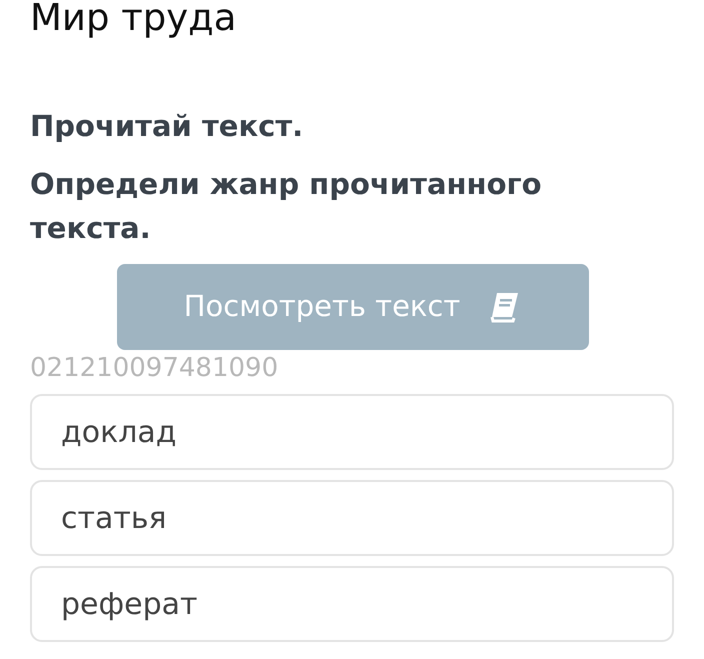 This screenshot has height=659, width=704. What do you see at coordinates (286, 206) in the screenshot?
I see `instruction-text: Определи жанр прочитанного текста.` at bounding box center [286, 206].